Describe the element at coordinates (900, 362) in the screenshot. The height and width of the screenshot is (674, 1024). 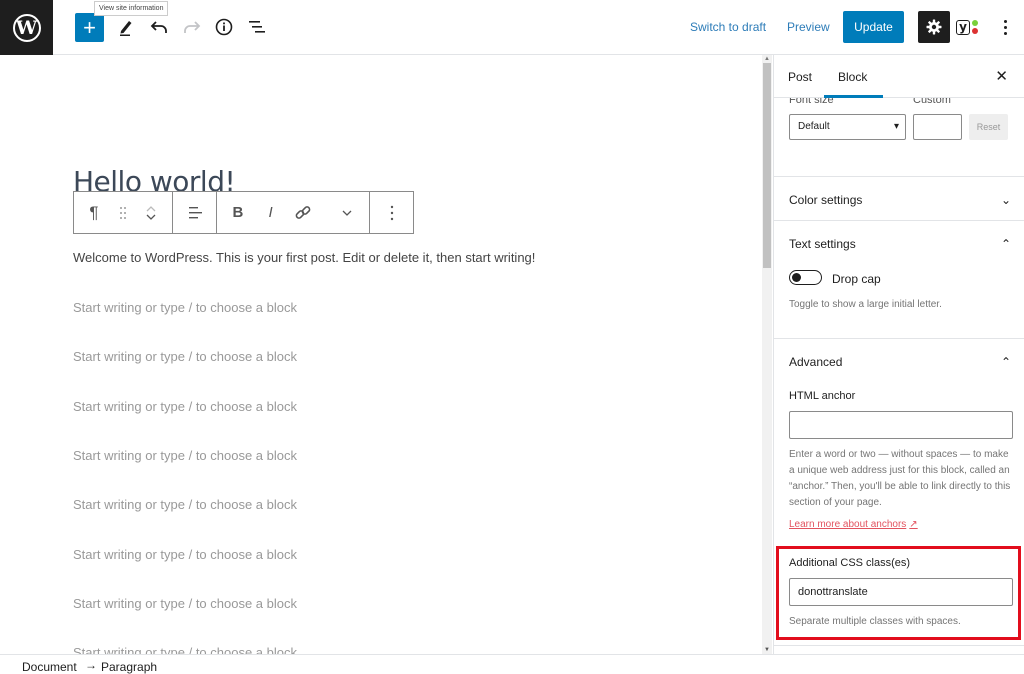
I see `advanced-toggle: Advanced ⌃` at that location.